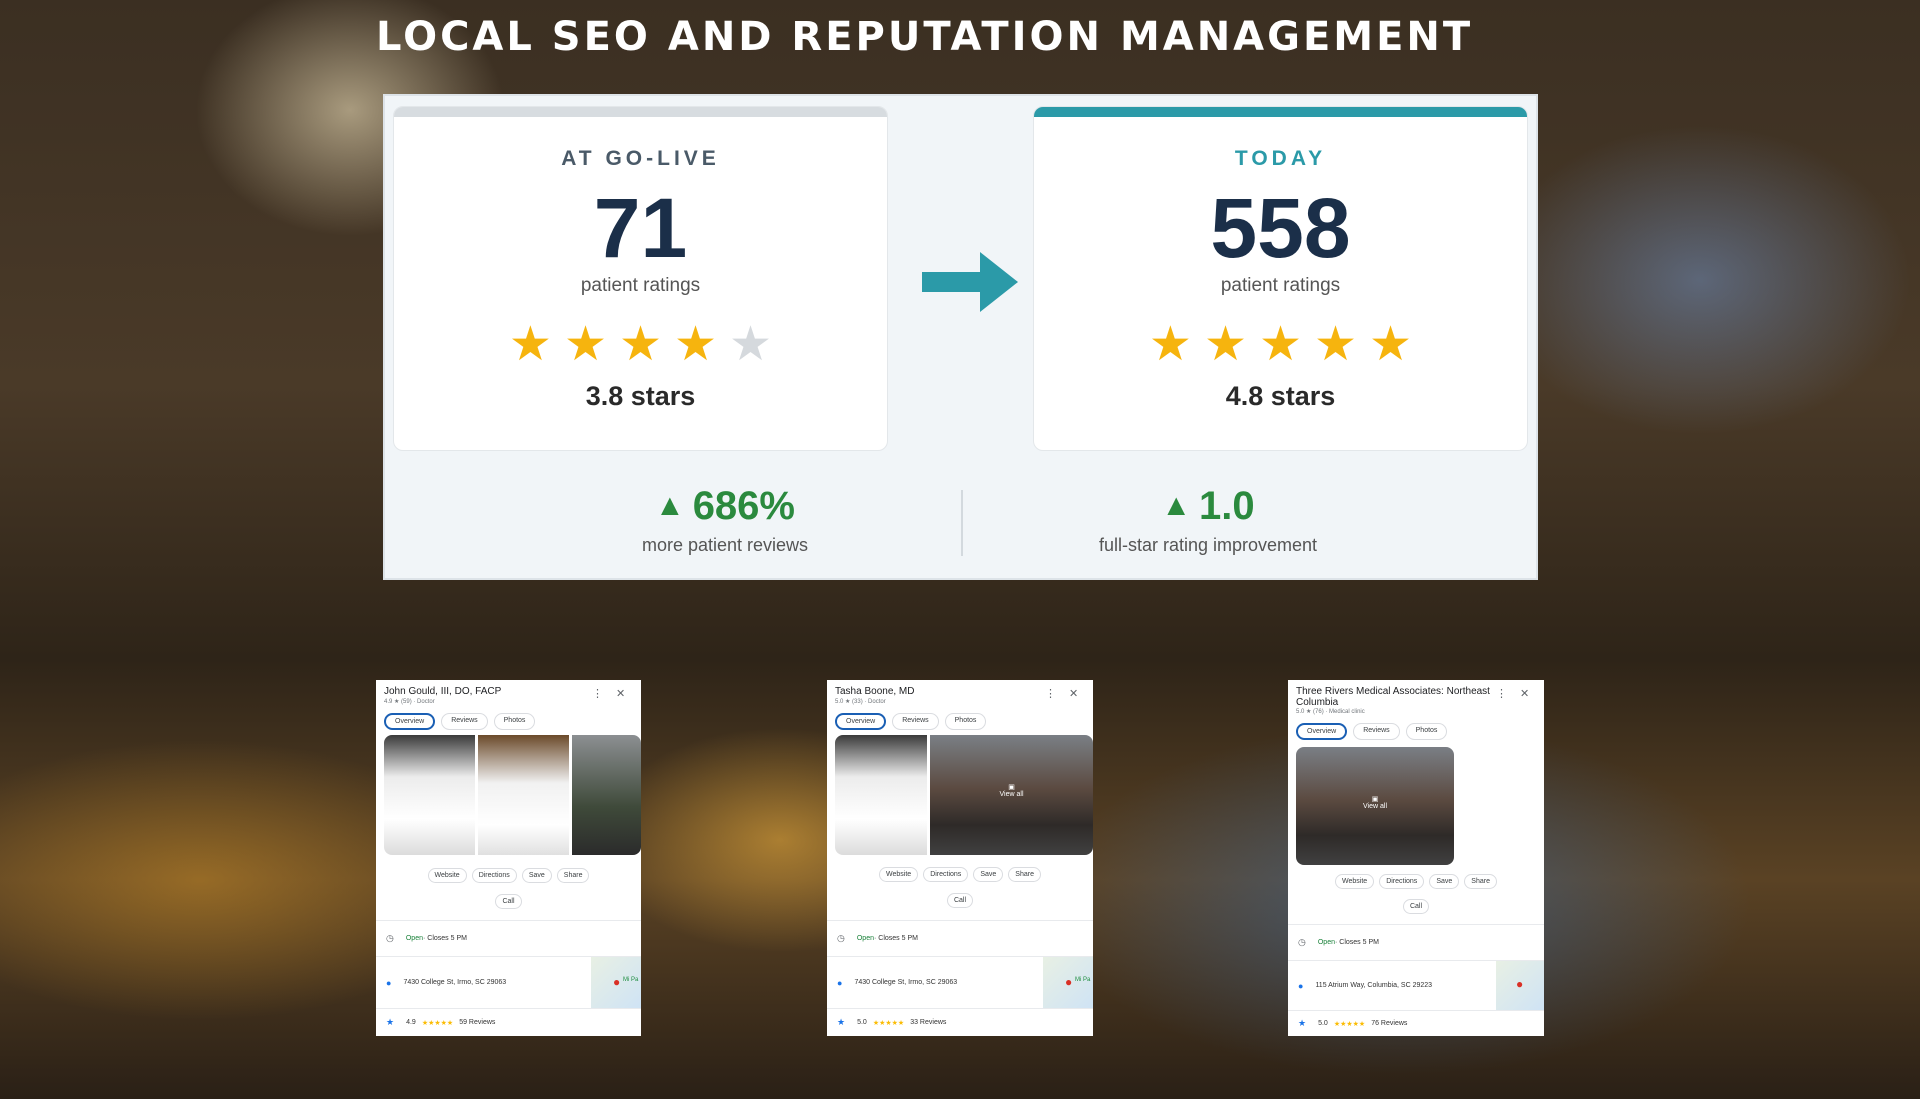  Describe the element at coordinates (1389, 1023) in the screenshot. I see `review-count: 76 Reviews` at that location.